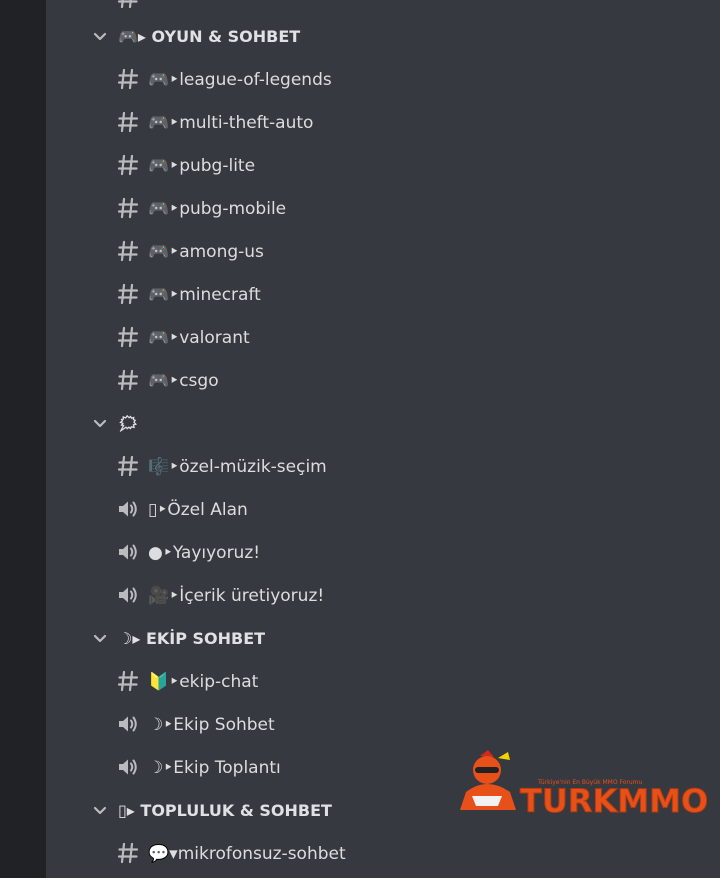  Describe the element at coordinates (23, 439) in the screenshot. I see `server-rail` at that location.